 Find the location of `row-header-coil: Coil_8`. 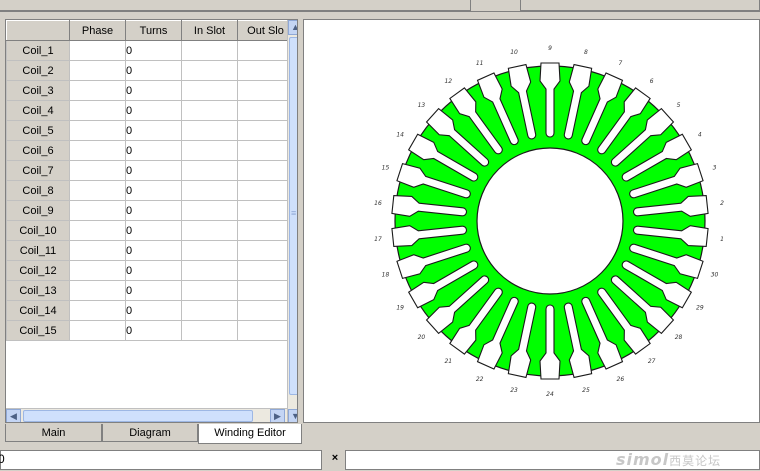

row-header-coil: Coil_8 is located at coordinates (38, 190).